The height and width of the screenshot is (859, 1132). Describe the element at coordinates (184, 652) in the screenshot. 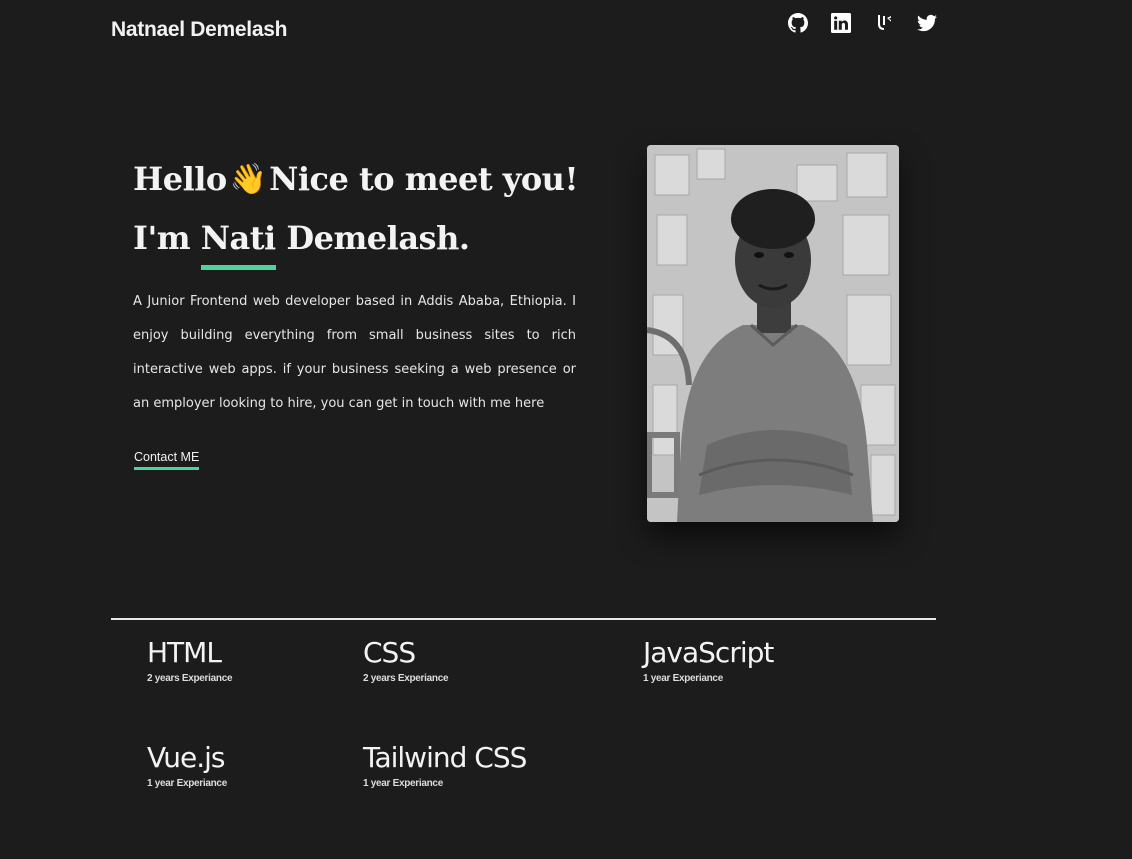

I see `skill-name: HTML` at that location.